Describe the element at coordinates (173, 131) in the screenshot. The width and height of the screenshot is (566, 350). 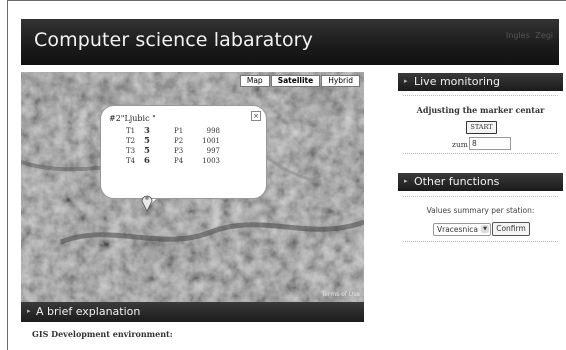
I see `reading-row: T1 3 P1 998` at that location.